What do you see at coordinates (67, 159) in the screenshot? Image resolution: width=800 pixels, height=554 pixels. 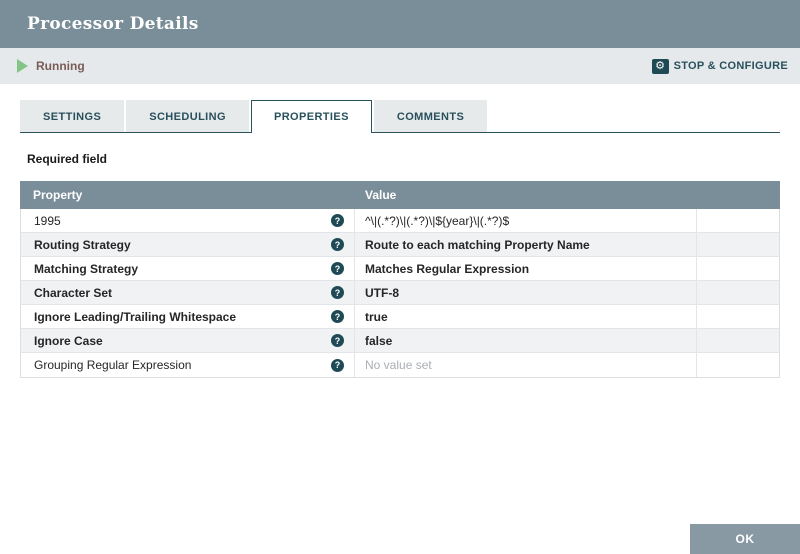 I see `required-field-note: Required field` at bounding box center [67, 159].